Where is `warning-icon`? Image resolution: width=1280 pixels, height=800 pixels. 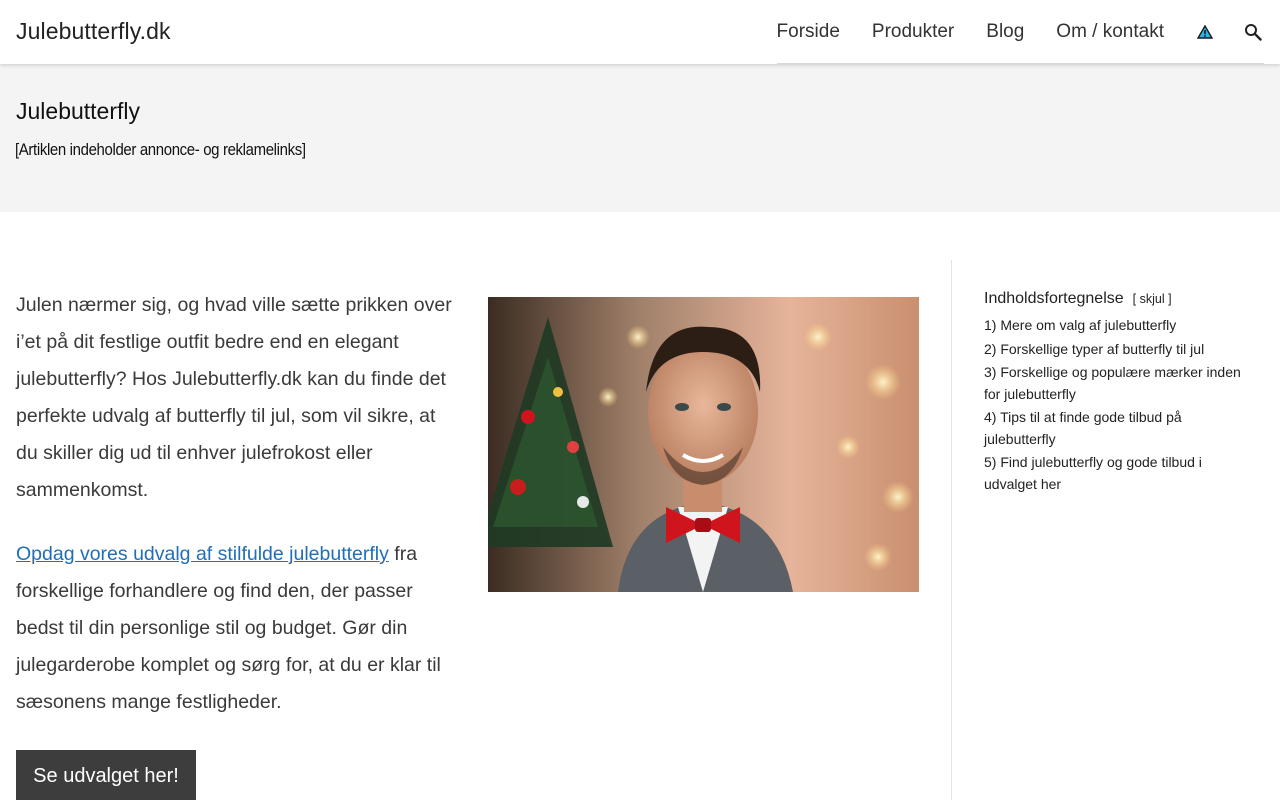
warning-icon is located at coordinates (1205, 32).